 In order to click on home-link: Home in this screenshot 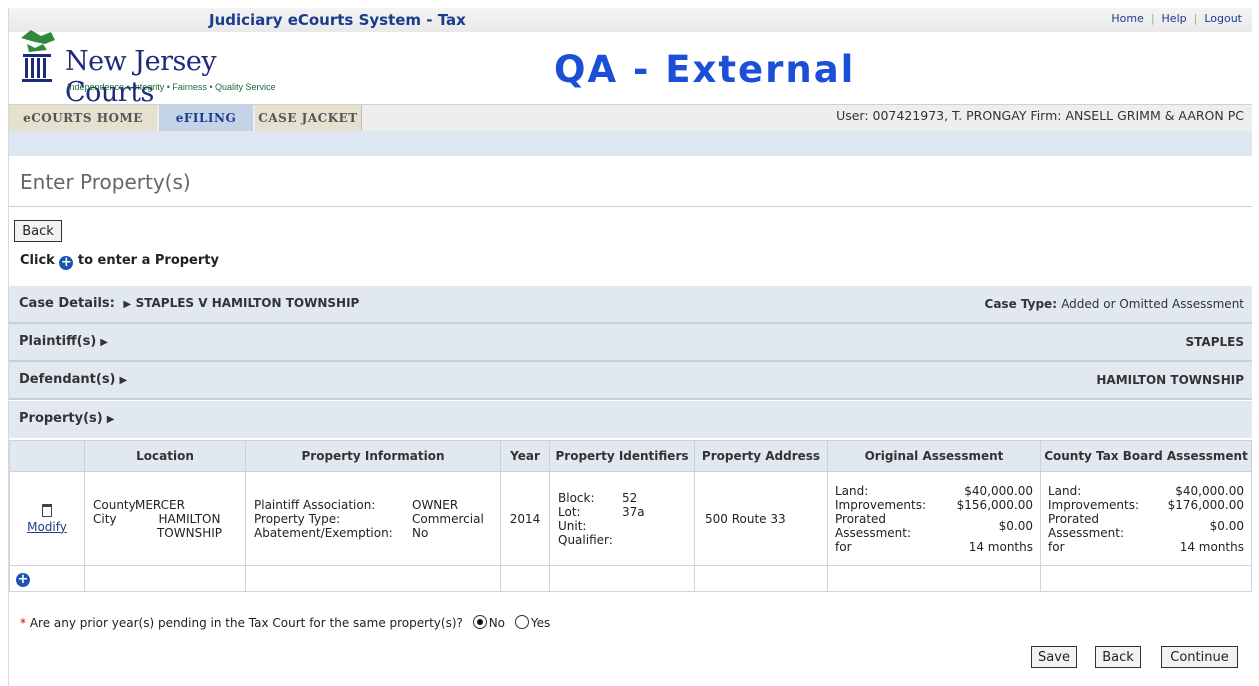, I will do `click(1127, 18)`.